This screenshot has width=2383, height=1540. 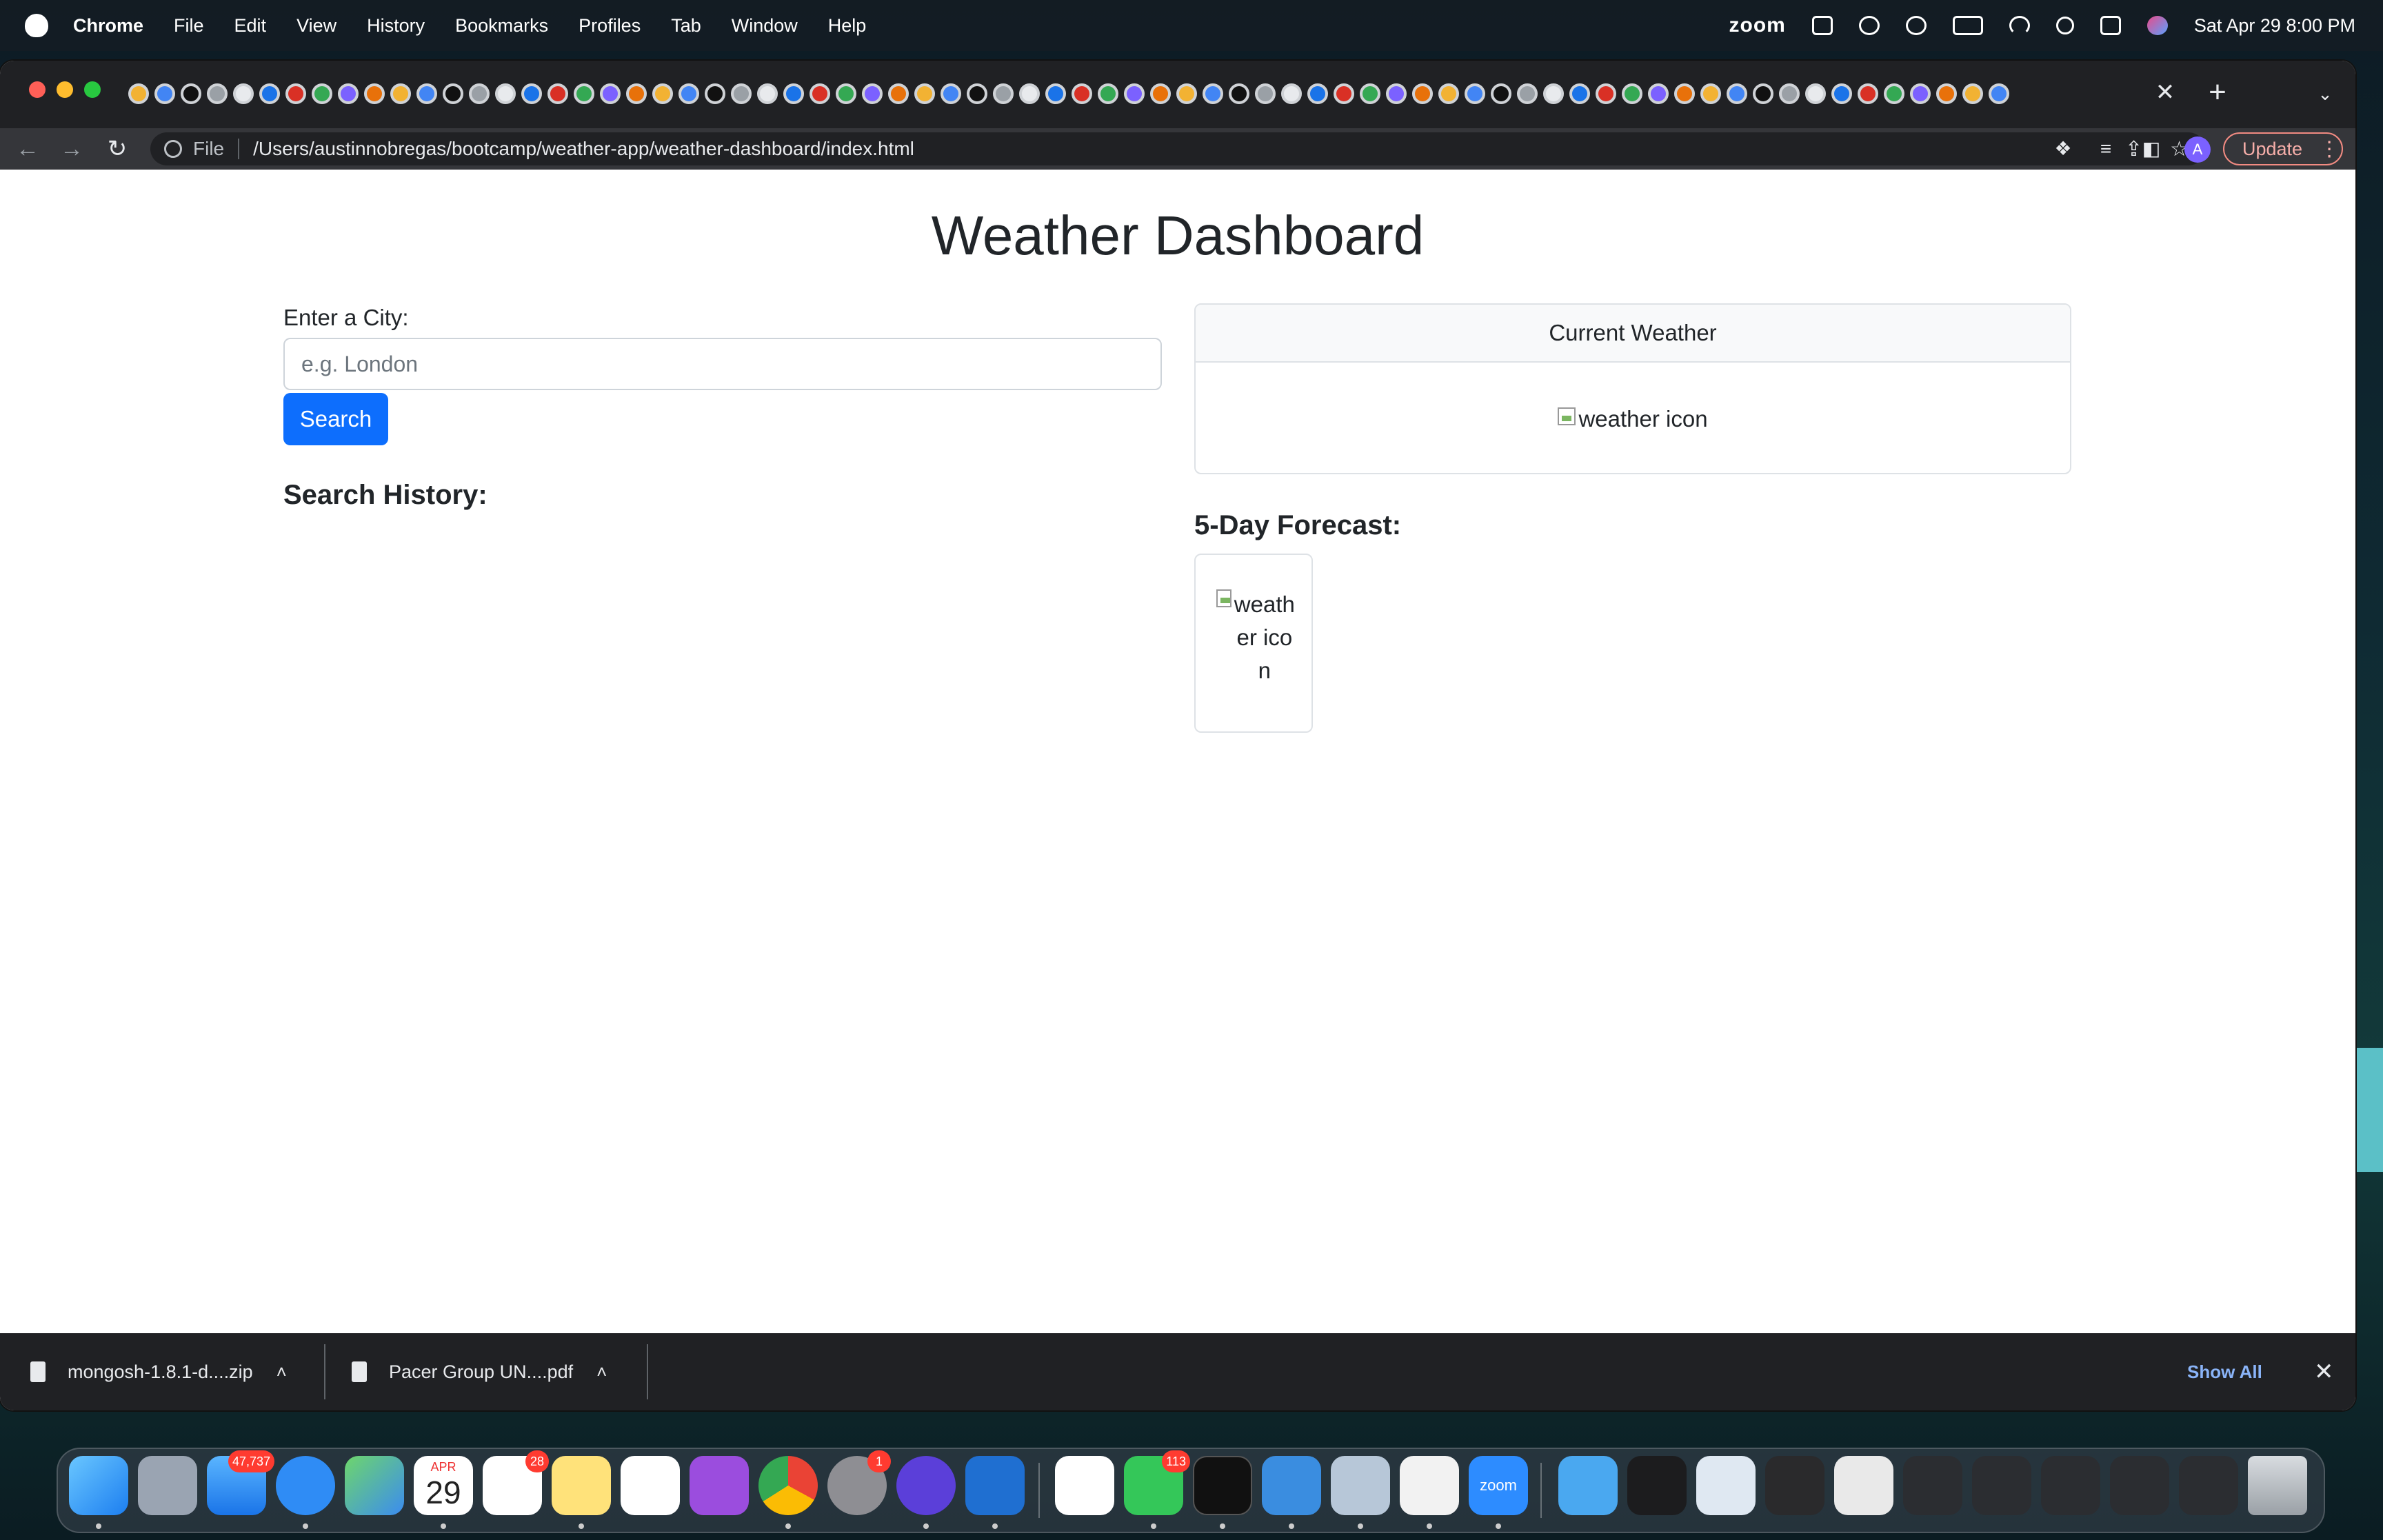 I want to click on search-icon, so click(x=2064, y=26).